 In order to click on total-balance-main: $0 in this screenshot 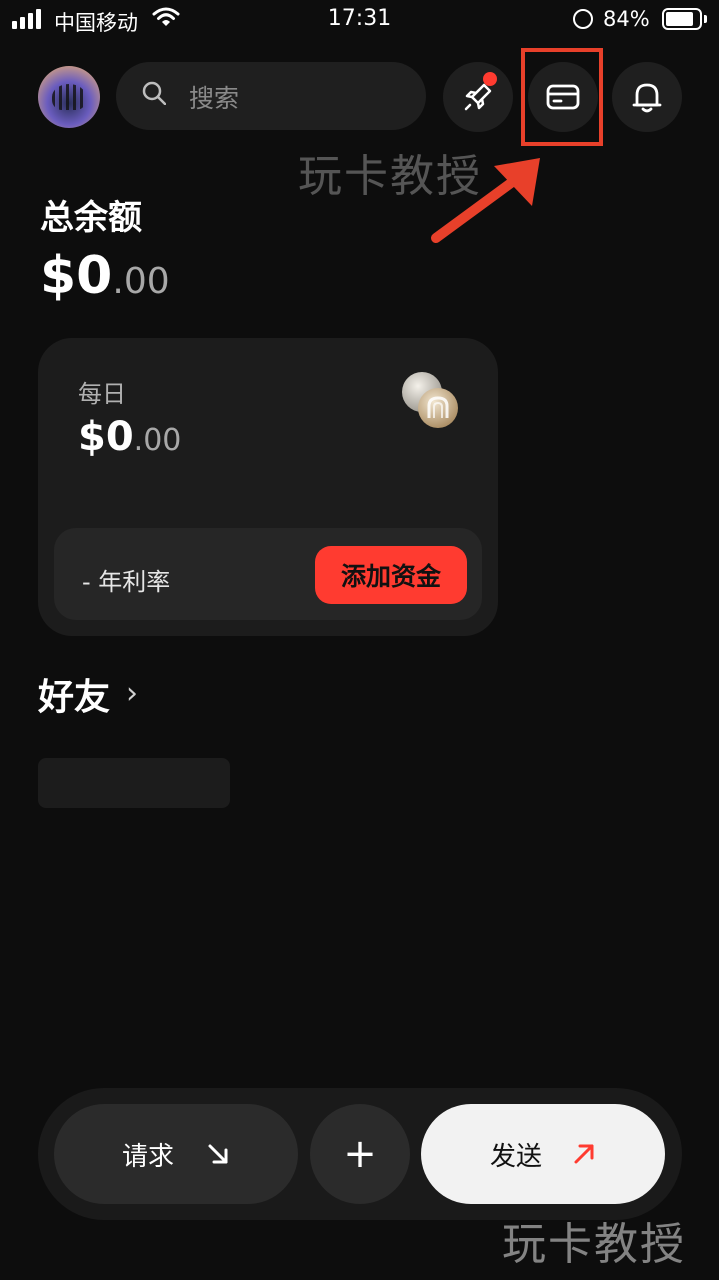, I will do `click(76, 276)`.